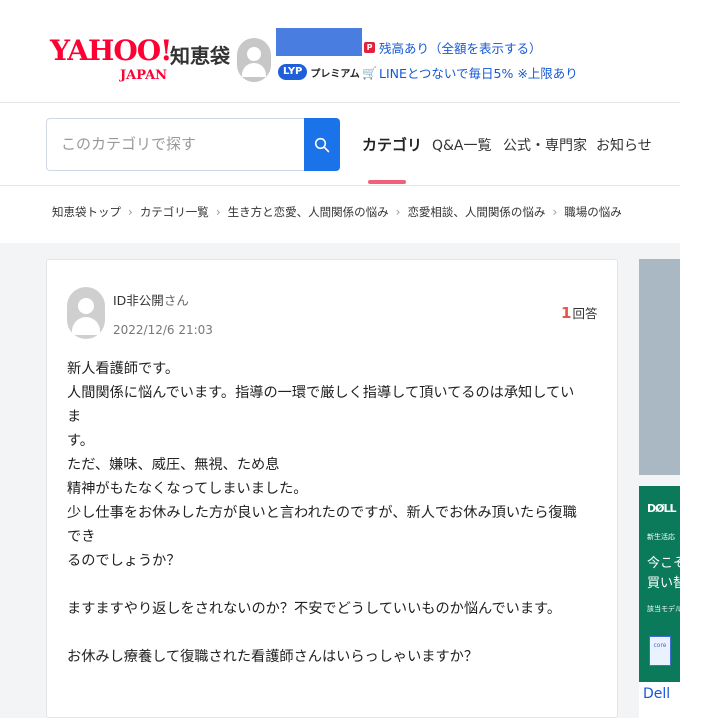 The height and width of the screenshot is (718, 718). Describe the element at coordinates (86, 212) in the screenshot. I see `breadcrumb-item-top: 知恵袋トップ` at that location.